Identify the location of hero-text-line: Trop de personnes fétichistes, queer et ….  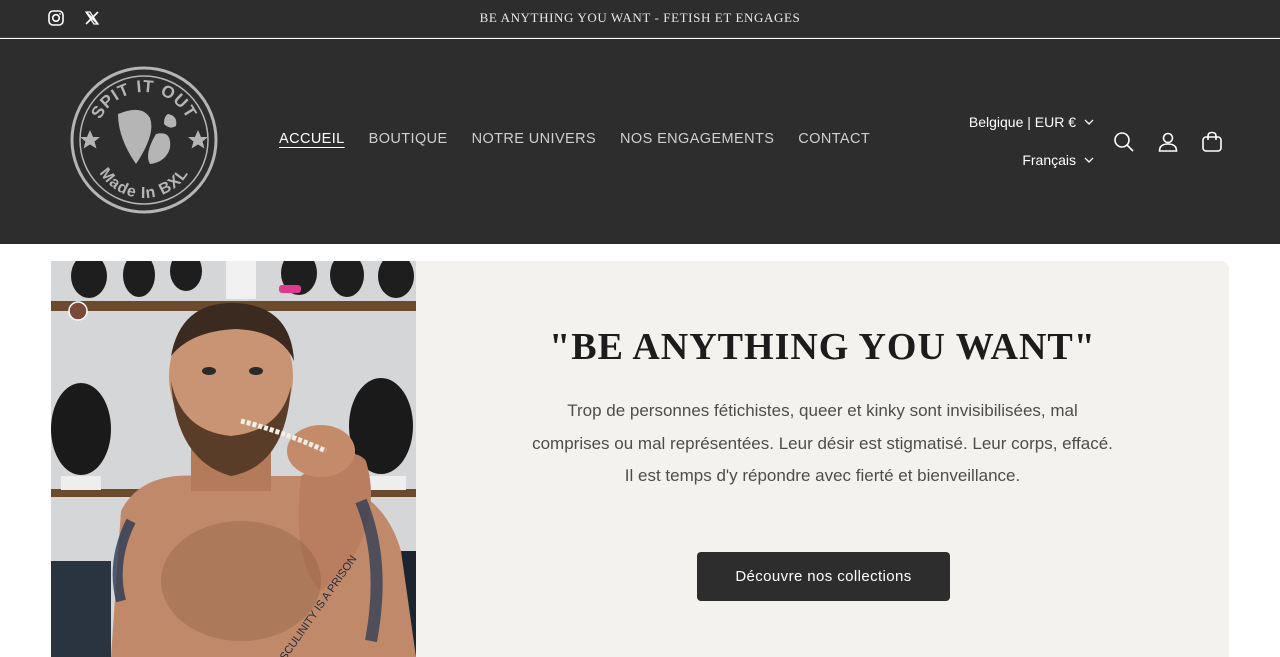
(822, 410).